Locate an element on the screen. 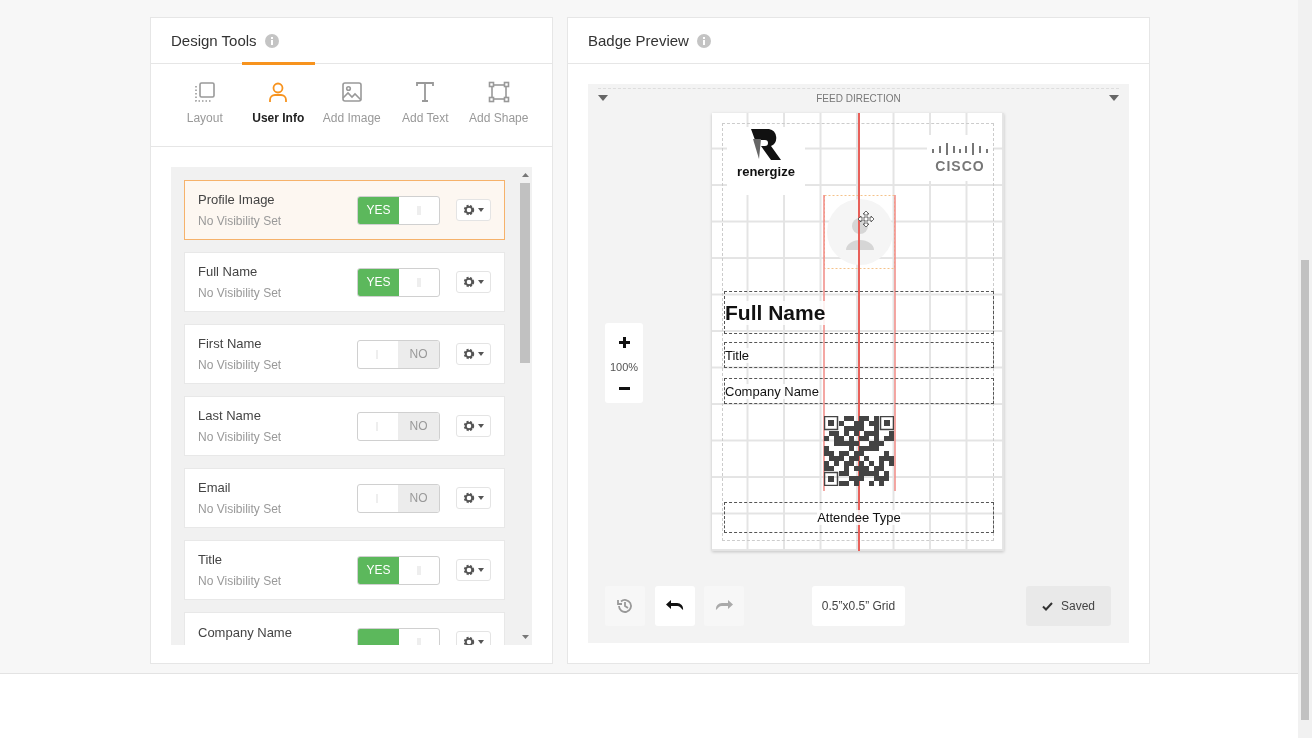  field-name: Full Name is located at coordinates (228, 271).